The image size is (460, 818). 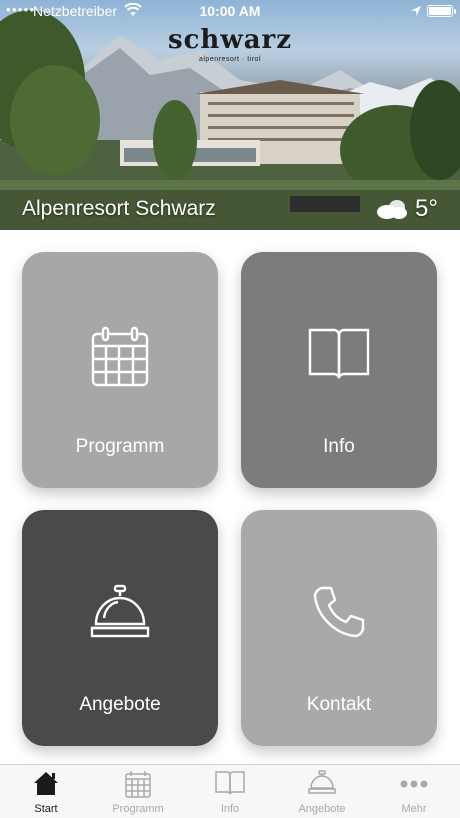 I want to click on temperature: 5°, so click(x=426, y=208).